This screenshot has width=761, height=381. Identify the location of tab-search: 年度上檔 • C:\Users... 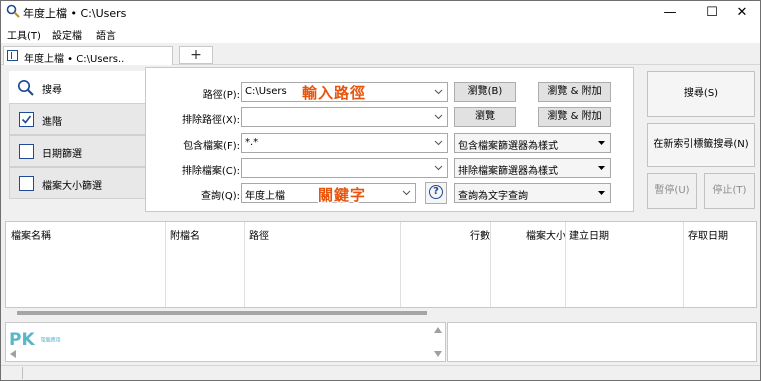
(88, 55).